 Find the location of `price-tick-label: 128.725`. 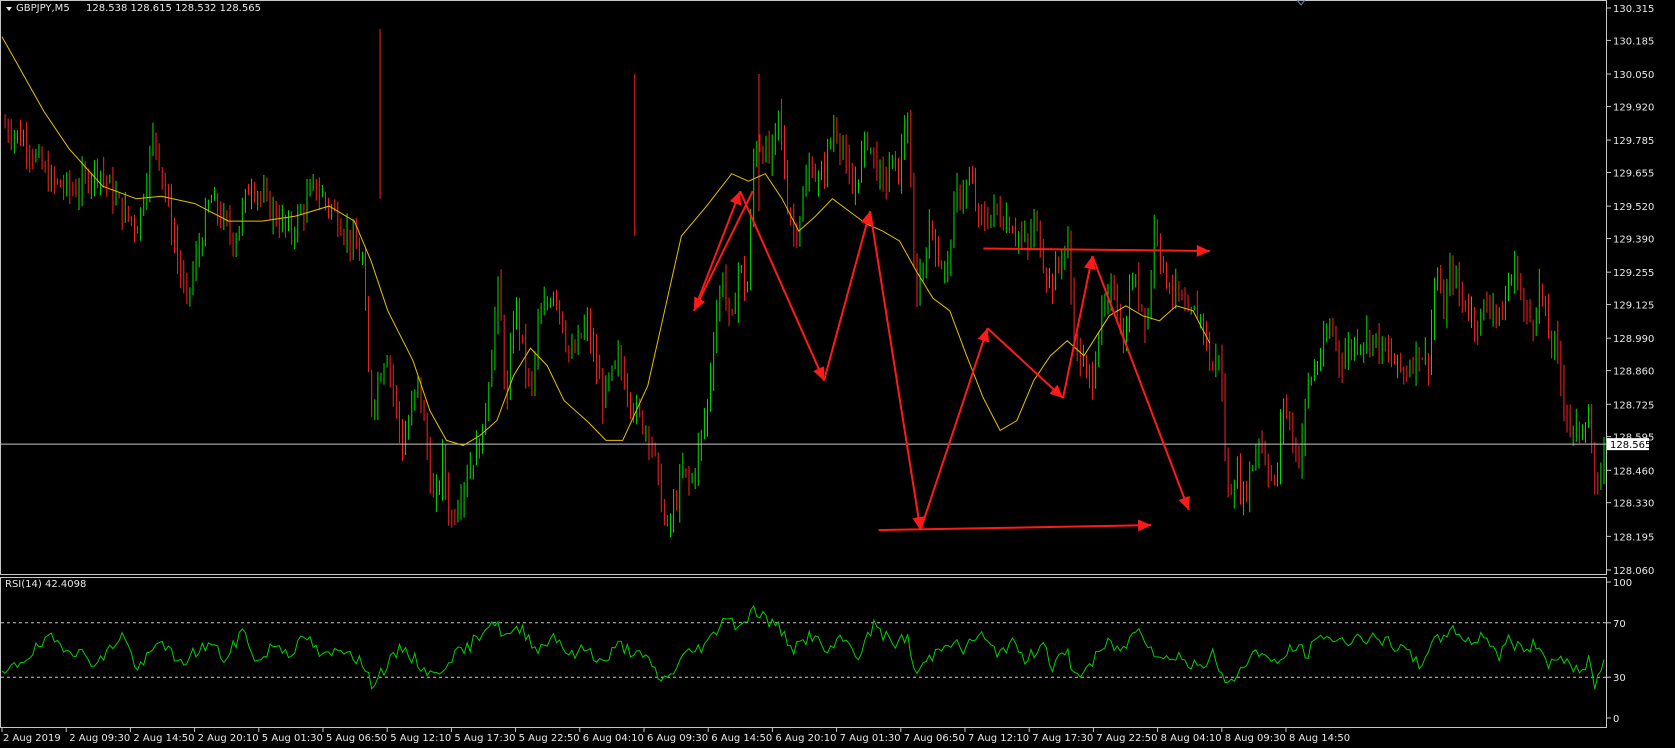

price-tick-label: 128.725 is located at coordinates (1633, 405).